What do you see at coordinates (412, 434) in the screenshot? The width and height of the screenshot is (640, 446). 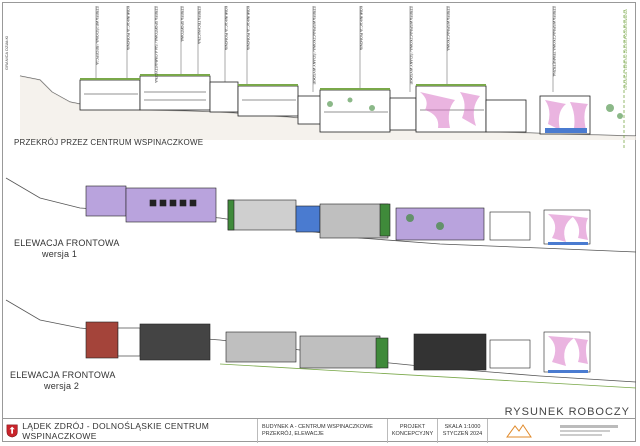 I see `phase-line-2: KONCEPCYJNY` at bounding box center [412, 434].